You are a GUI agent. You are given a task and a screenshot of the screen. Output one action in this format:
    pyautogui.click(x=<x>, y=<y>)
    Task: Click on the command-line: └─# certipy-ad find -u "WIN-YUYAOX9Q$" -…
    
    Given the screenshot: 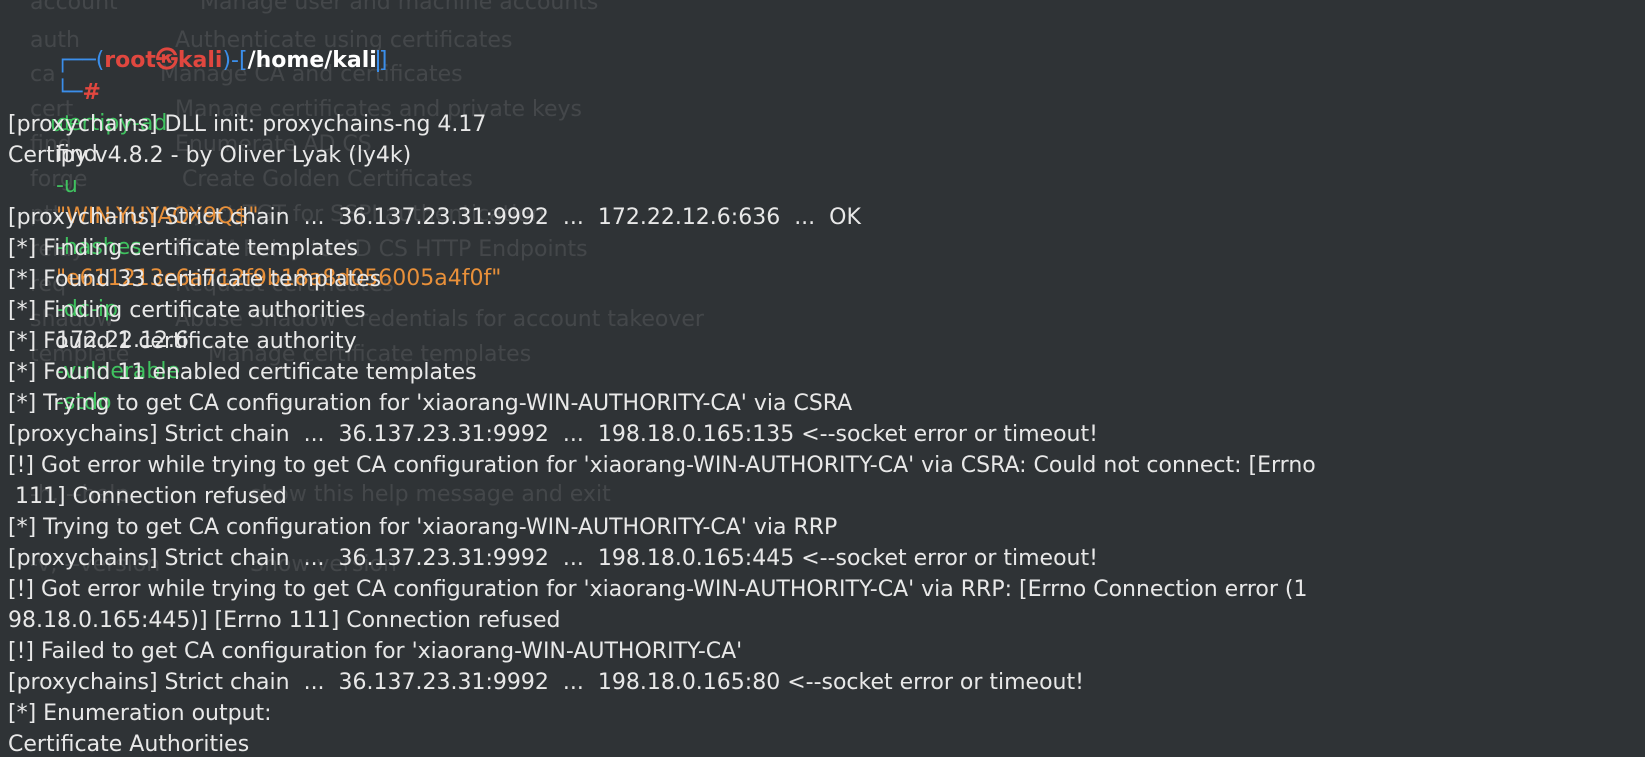 What is the action you would take?
    pyautogui.click(x=257, y=230)
    